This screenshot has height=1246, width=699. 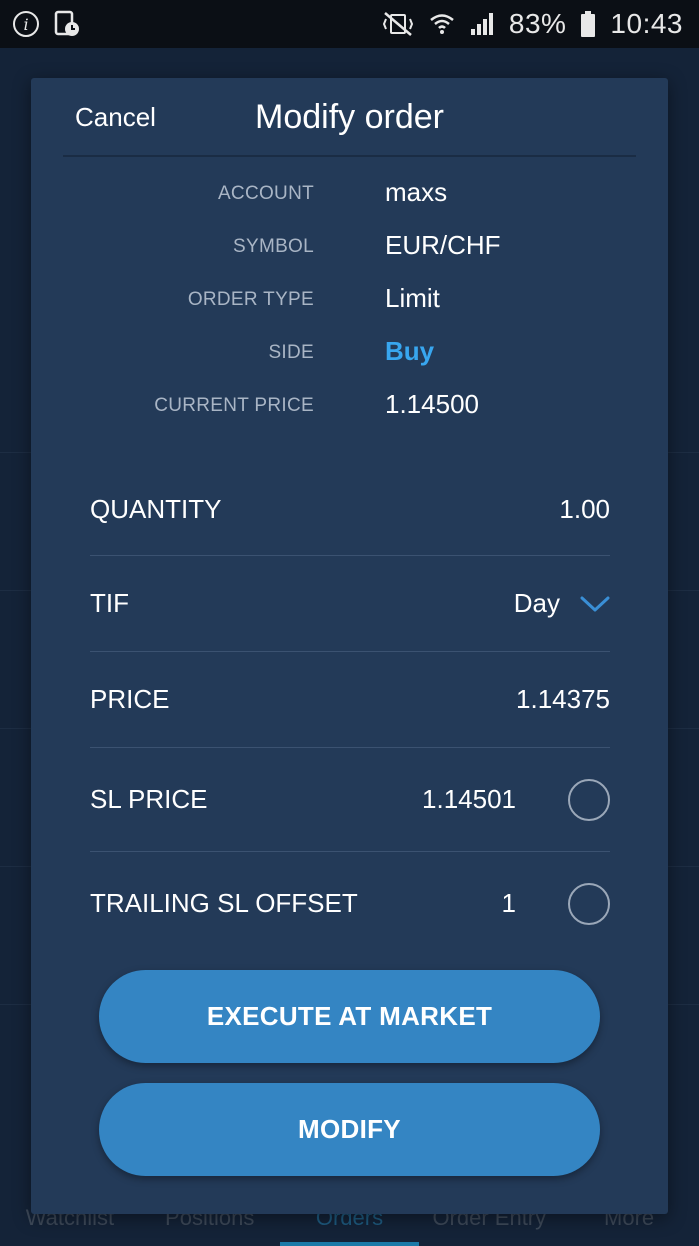 I want to click on price-input: 1.14375, so click(x=563, y=699).